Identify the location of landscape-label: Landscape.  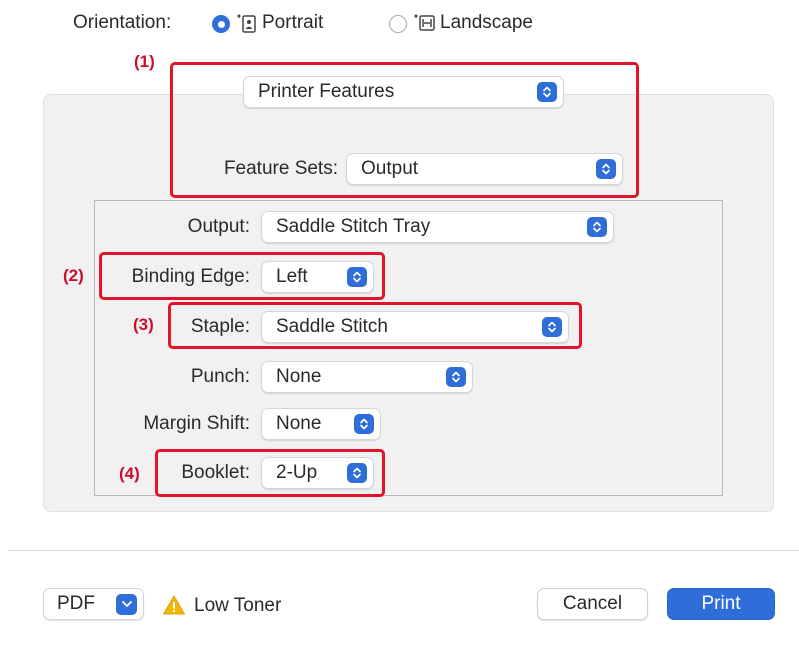
(486, 23).